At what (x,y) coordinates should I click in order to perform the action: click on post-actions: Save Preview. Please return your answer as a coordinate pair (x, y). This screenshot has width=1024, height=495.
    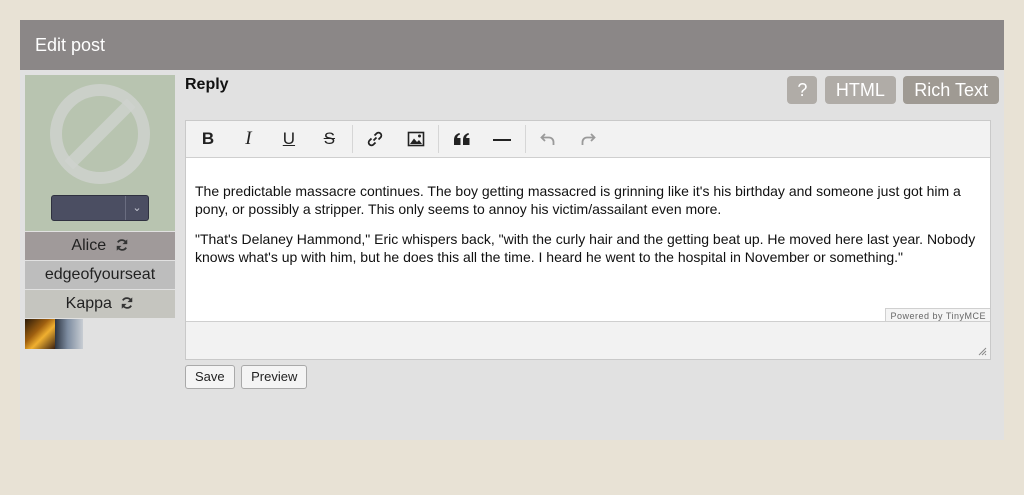
    Looking at the image, I should click on (247, 377).